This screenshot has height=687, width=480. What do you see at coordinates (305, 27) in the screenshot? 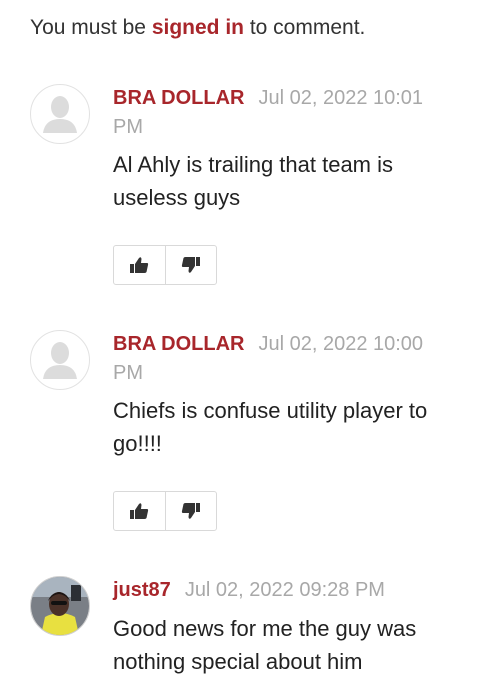
I see `signin-suffix: to comment.` at bounding box center [305, 27].